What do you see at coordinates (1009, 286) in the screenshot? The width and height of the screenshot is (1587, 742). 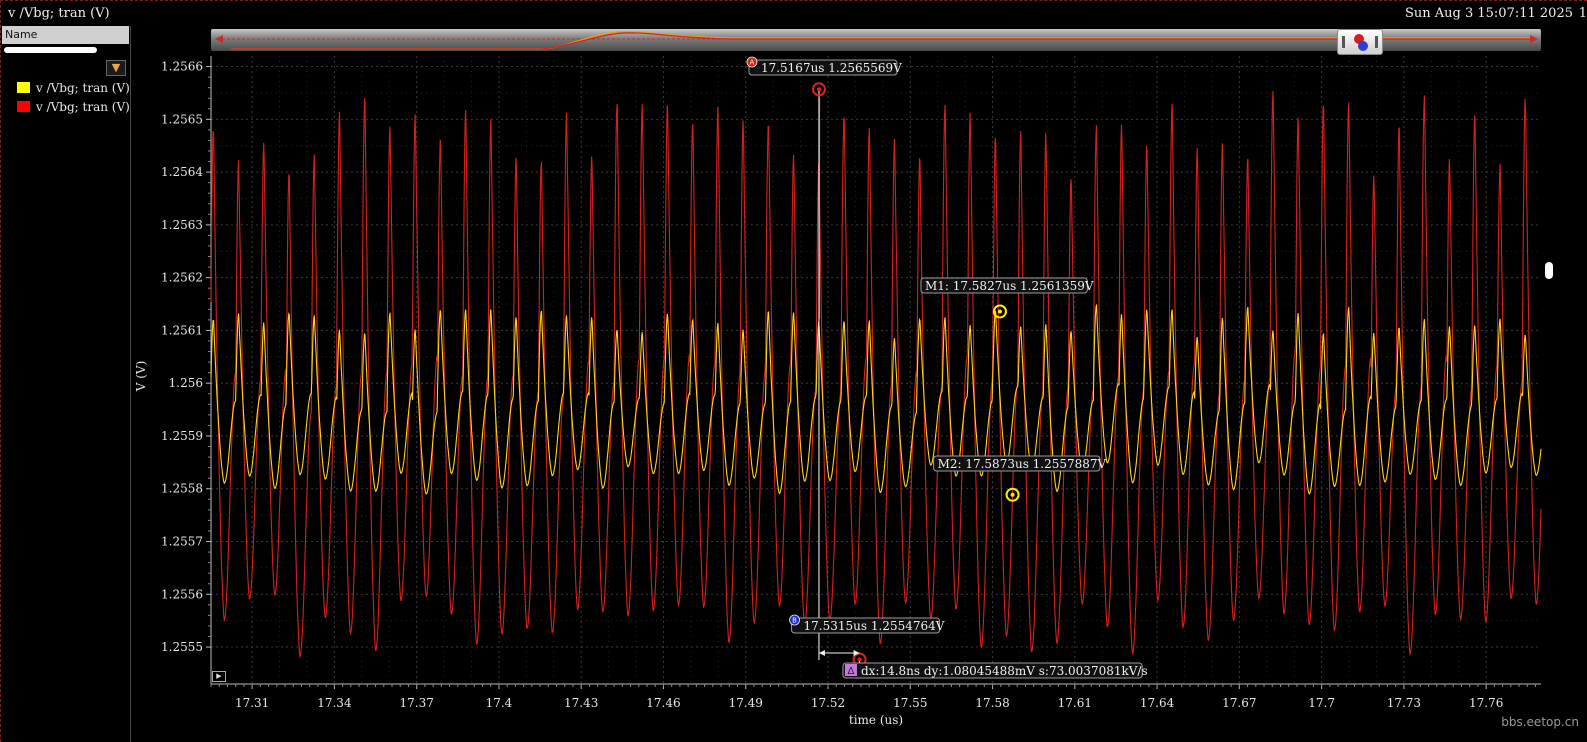 I see `marker-m1-label-text: M1: 17.5827us 1.2561359V` at bounding box center [1009, 286].